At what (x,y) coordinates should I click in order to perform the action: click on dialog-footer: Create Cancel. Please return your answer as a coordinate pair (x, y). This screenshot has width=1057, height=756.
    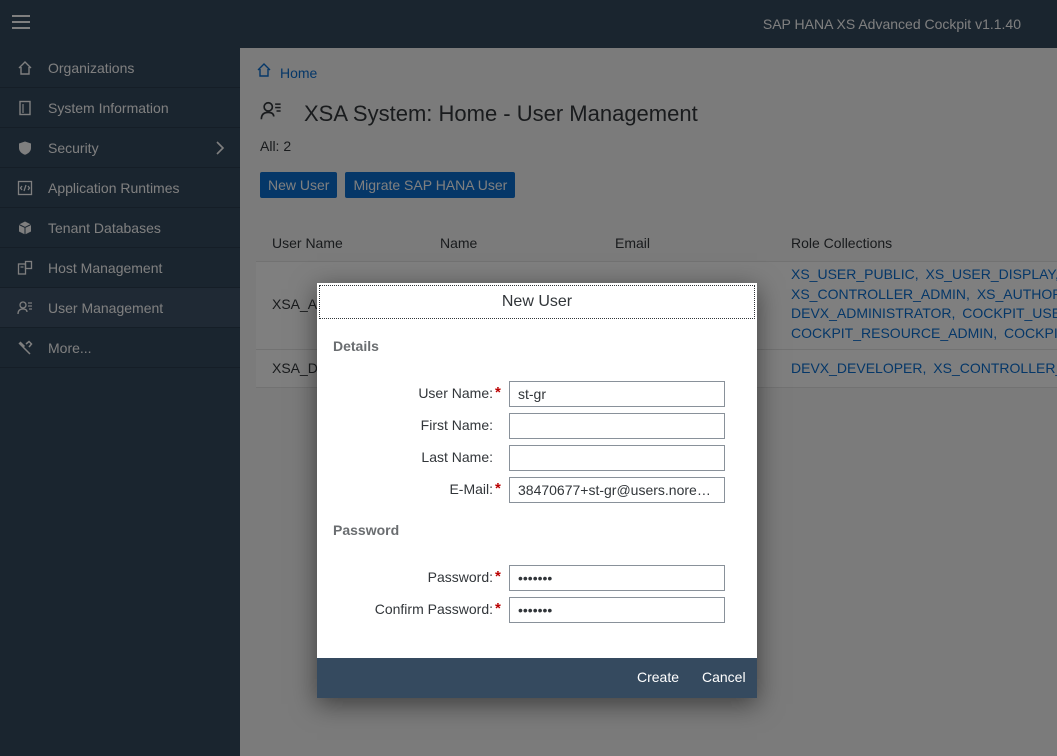
    Looking at the image, I should click on (537, 678).